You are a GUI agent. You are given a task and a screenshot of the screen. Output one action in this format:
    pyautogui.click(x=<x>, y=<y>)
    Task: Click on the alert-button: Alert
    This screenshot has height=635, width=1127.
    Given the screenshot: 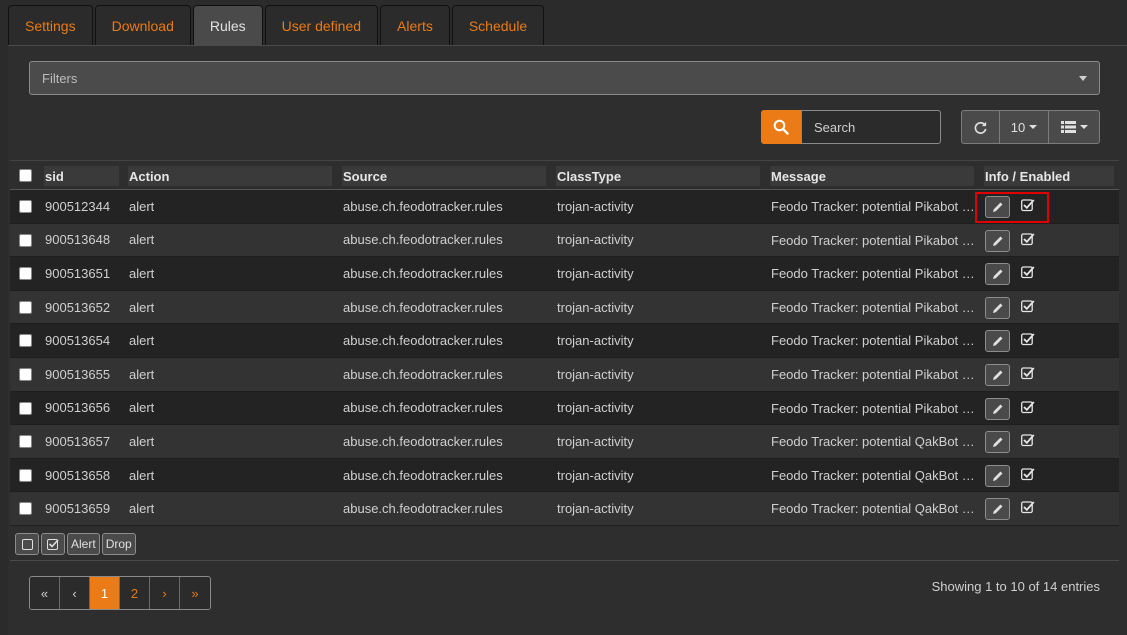 What is the action you would take?
    pyautogui.click(x=83, y=544)
    